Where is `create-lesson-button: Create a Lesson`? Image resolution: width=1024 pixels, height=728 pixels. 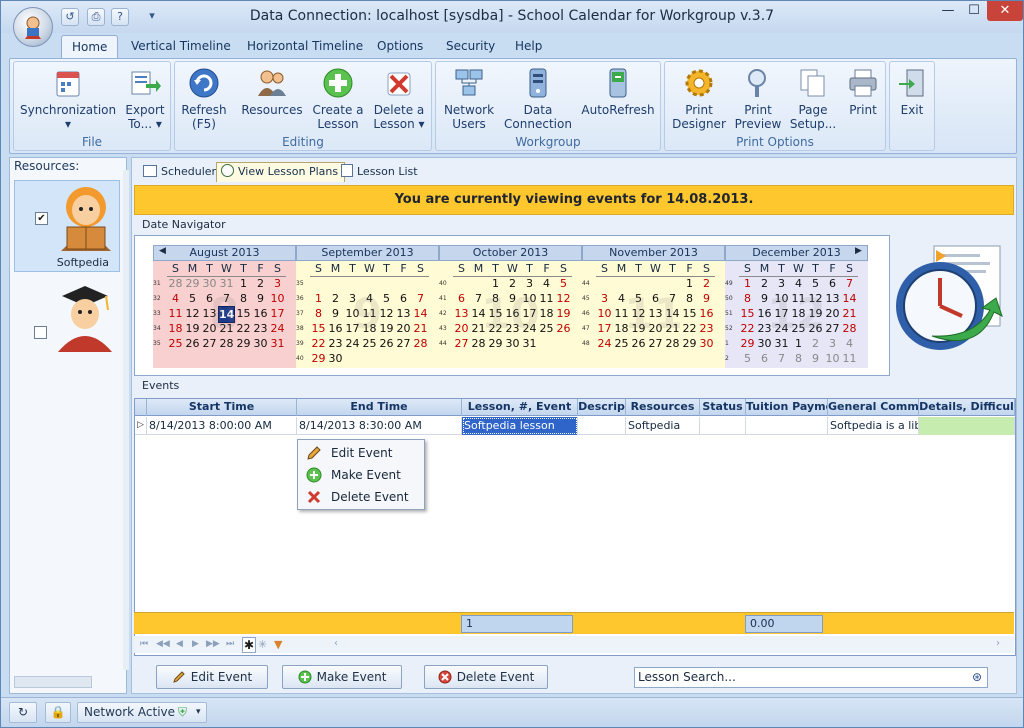
create-lesson-button: Create a Lesson is located at coordinates (338, 98).